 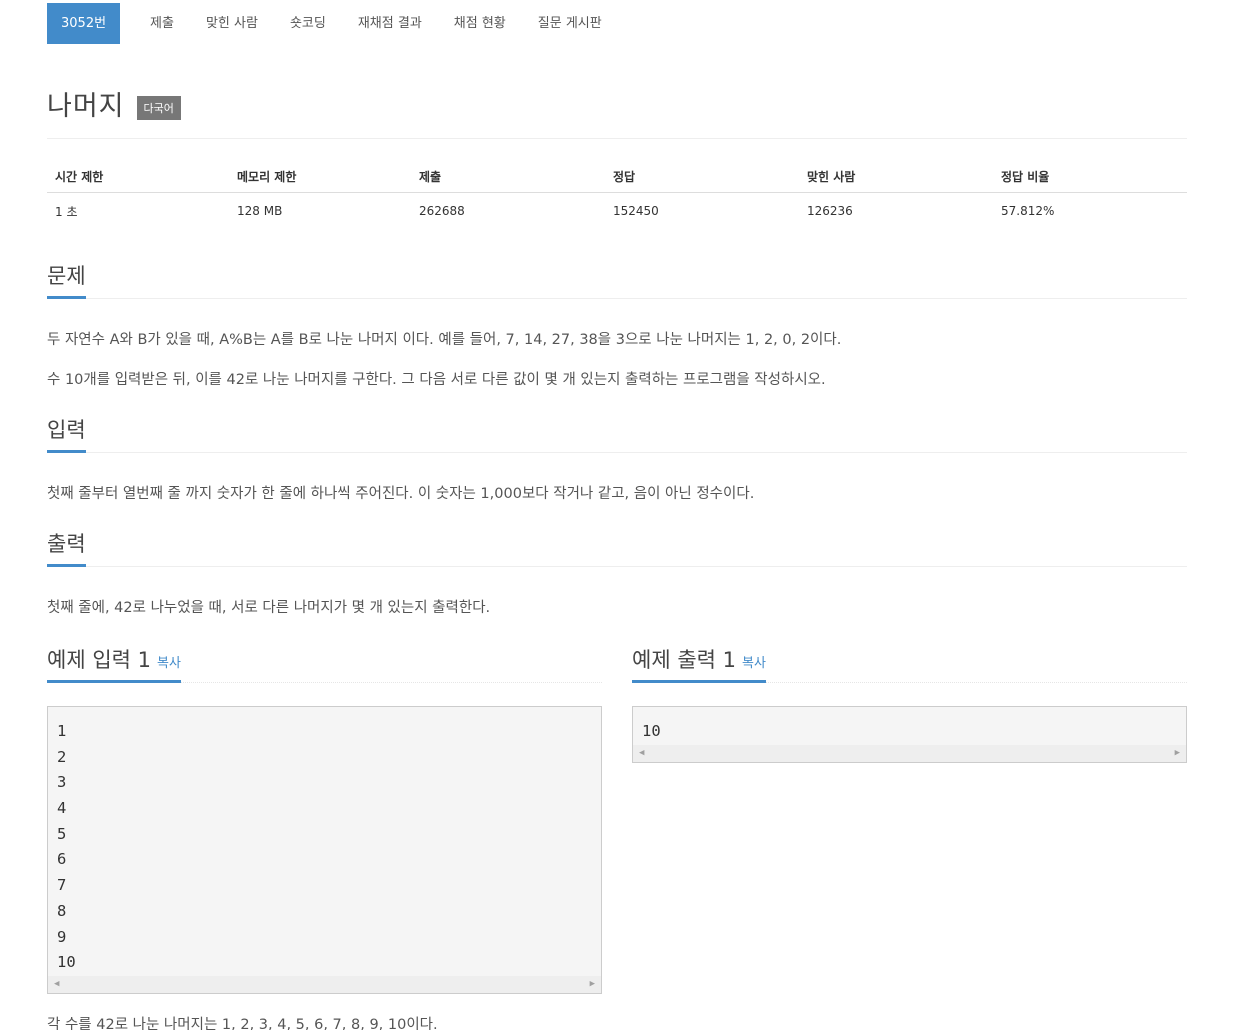 What do you see at coordinates (324, 841) in the screenshot?
I see `sample-input-lines: 1 2 3 4 5 6 7 8 9 10` at bounding box center [324, 841].